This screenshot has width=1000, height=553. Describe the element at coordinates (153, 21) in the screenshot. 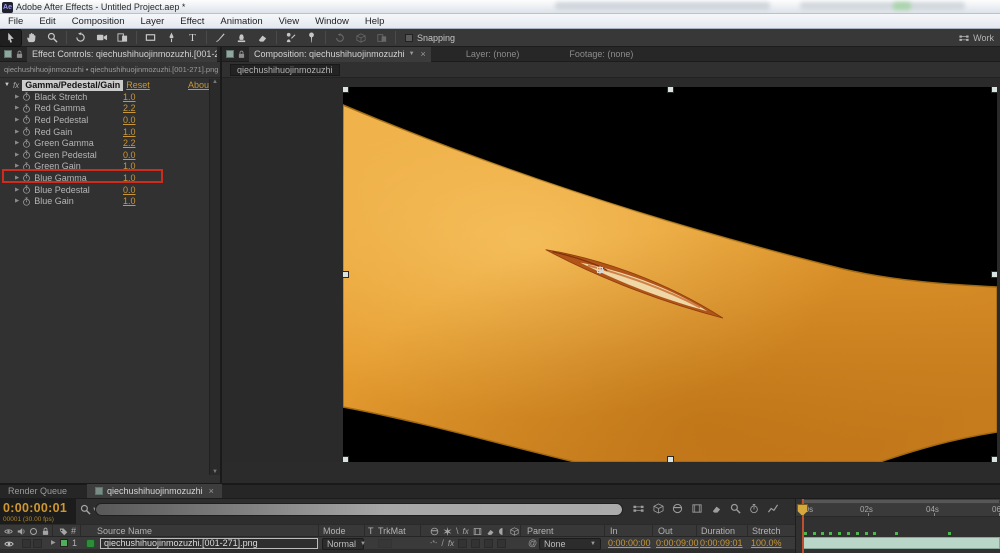

I see `menu-layer: Layer` at that location.